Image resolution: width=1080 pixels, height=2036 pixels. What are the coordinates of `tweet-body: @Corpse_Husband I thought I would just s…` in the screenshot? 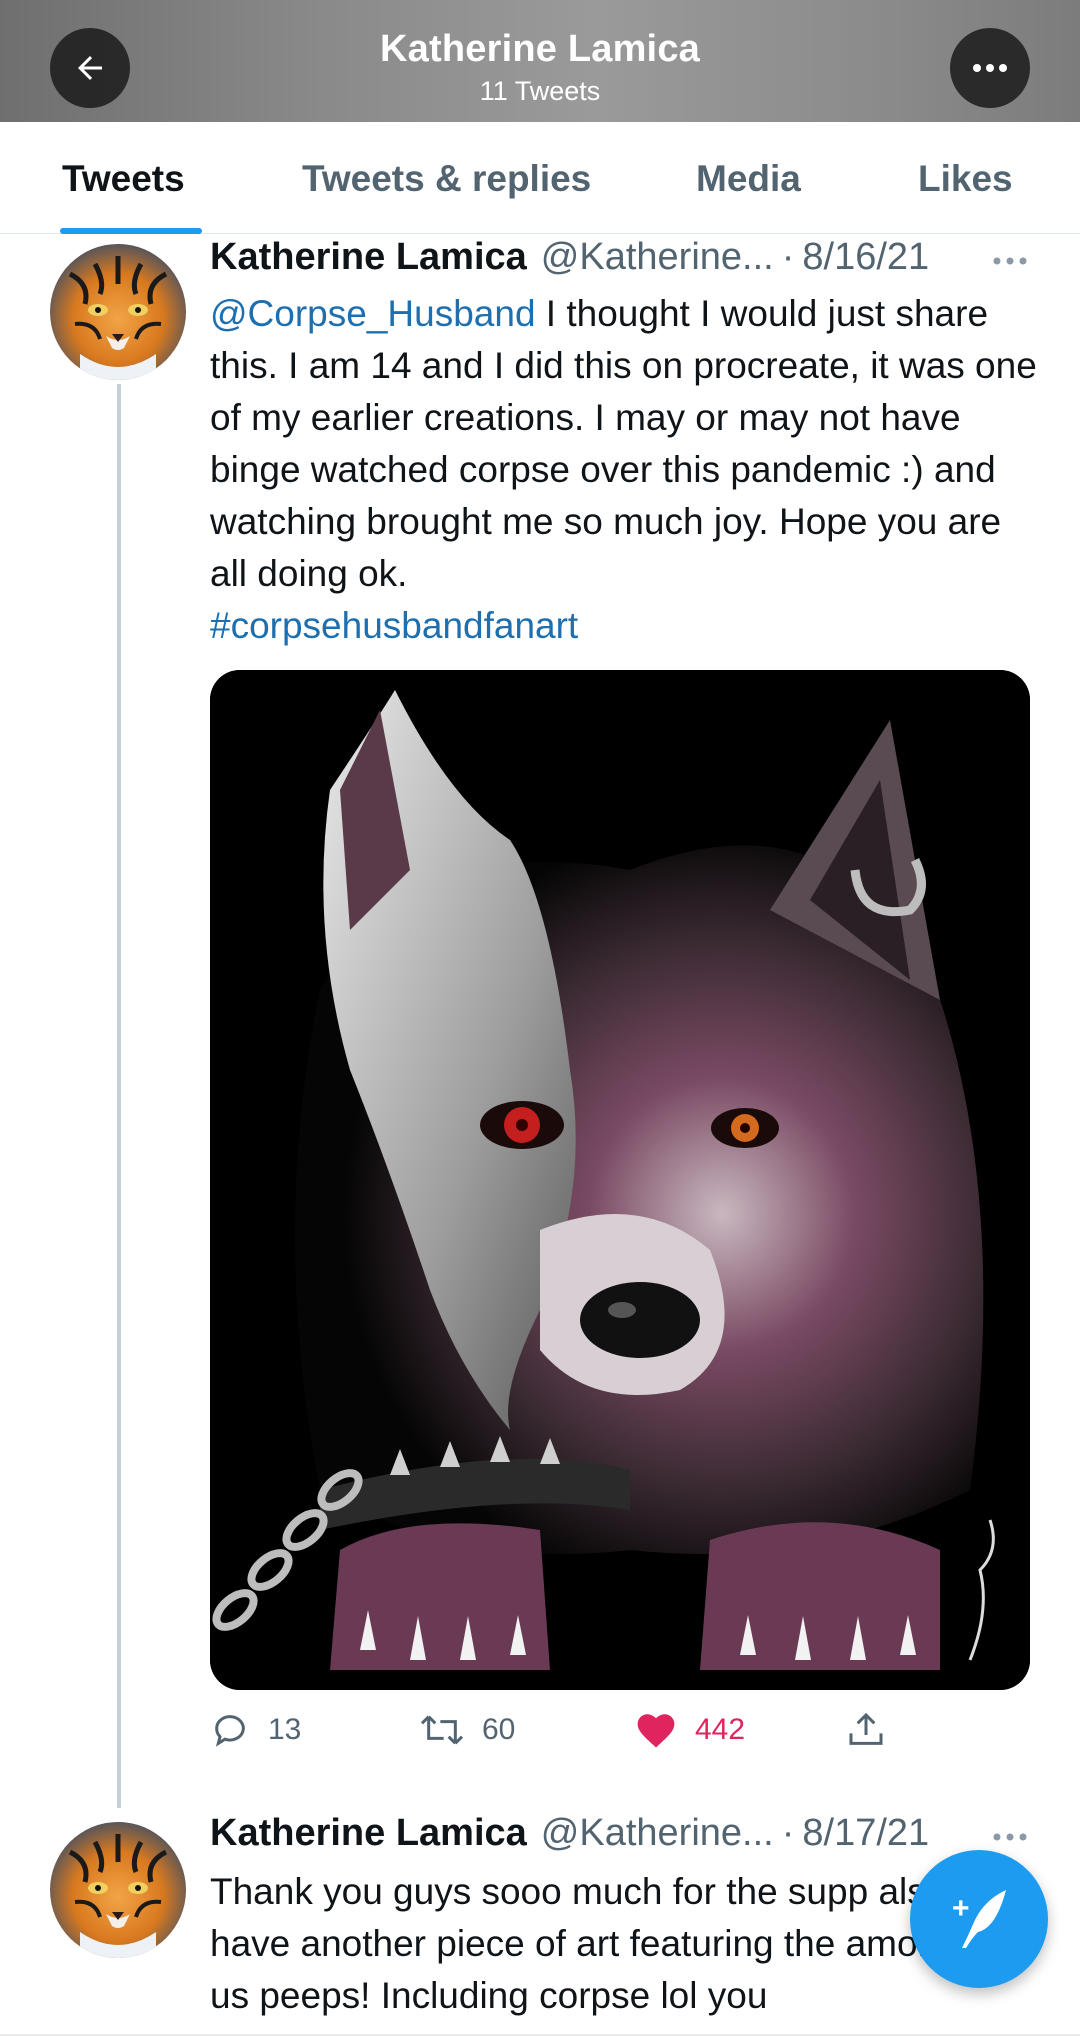 It's located at (625, 470).